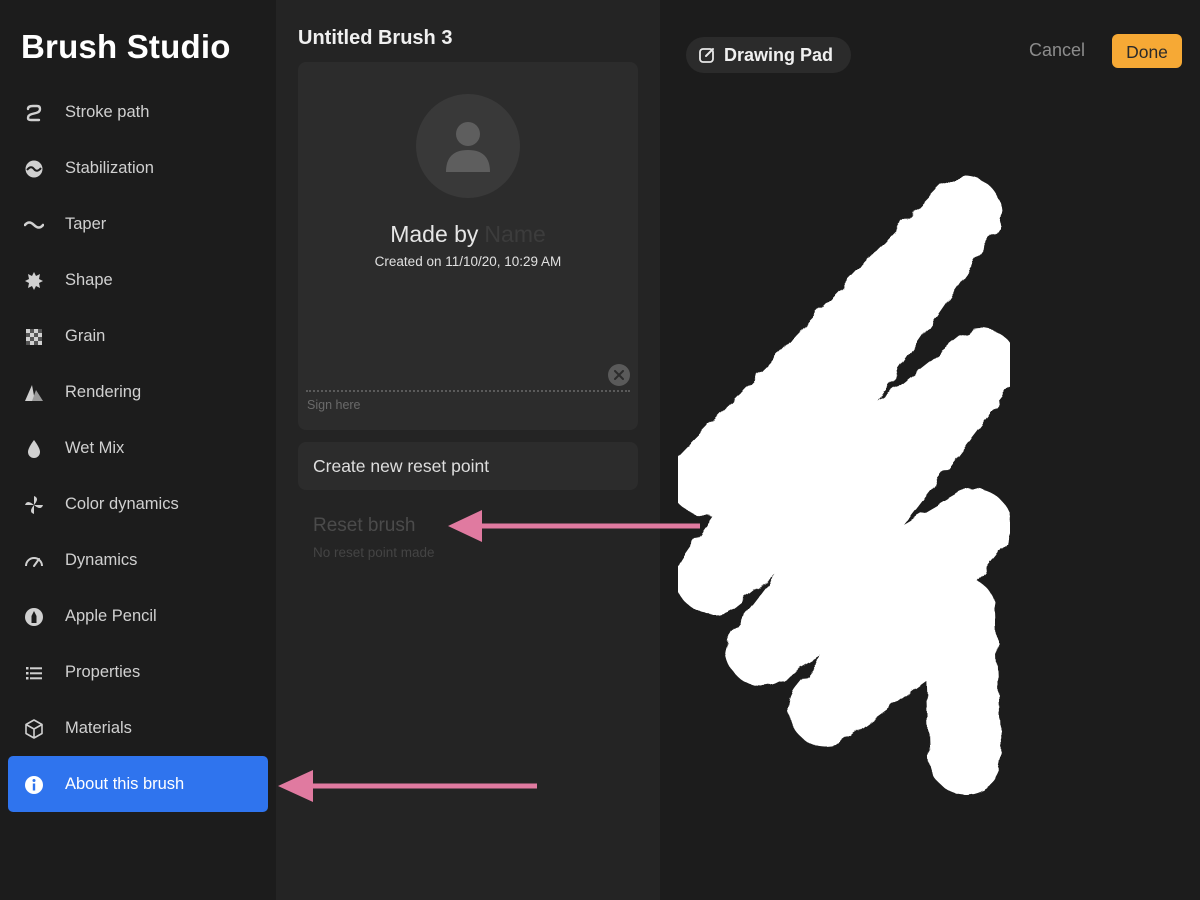 Image resolution: width=1200 pixels, height=900 pixels. I want to click on materials-cube-icon, so click(34, 729).